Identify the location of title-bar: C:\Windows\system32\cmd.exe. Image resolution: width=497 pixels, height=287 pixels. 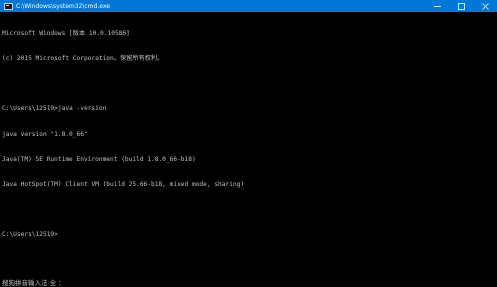
(248, 6).